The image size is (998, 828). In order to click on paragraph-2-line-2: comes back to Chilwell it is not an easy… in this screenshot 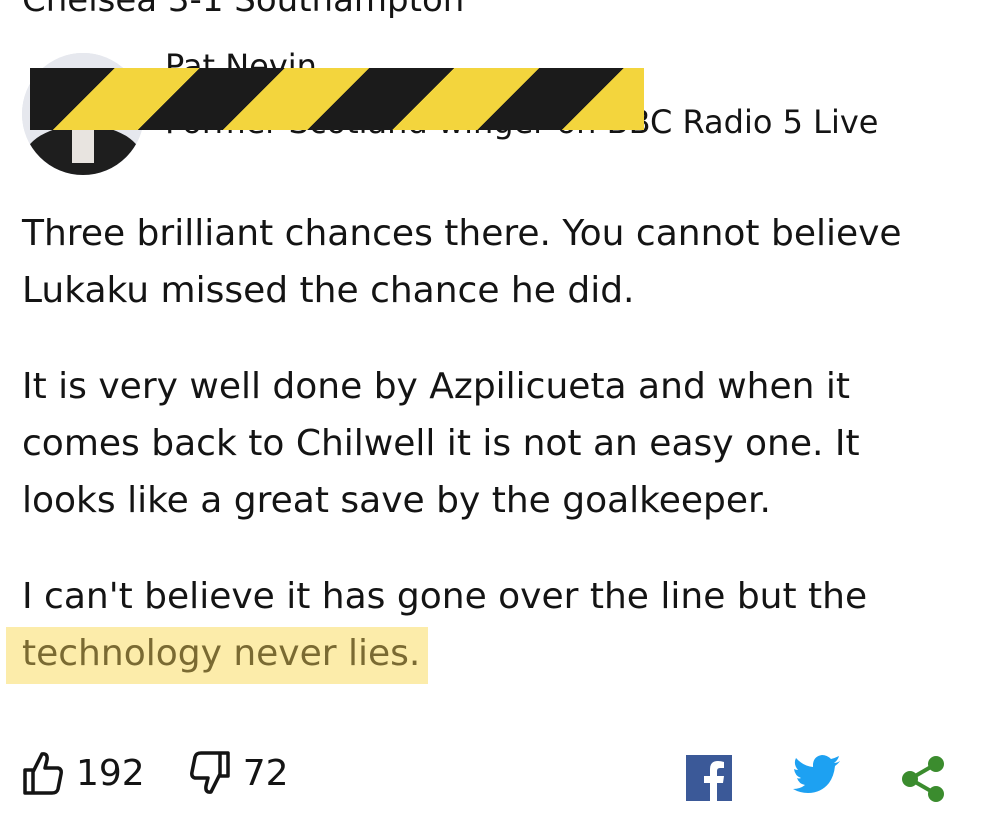, I will do `click(441, 443)`.